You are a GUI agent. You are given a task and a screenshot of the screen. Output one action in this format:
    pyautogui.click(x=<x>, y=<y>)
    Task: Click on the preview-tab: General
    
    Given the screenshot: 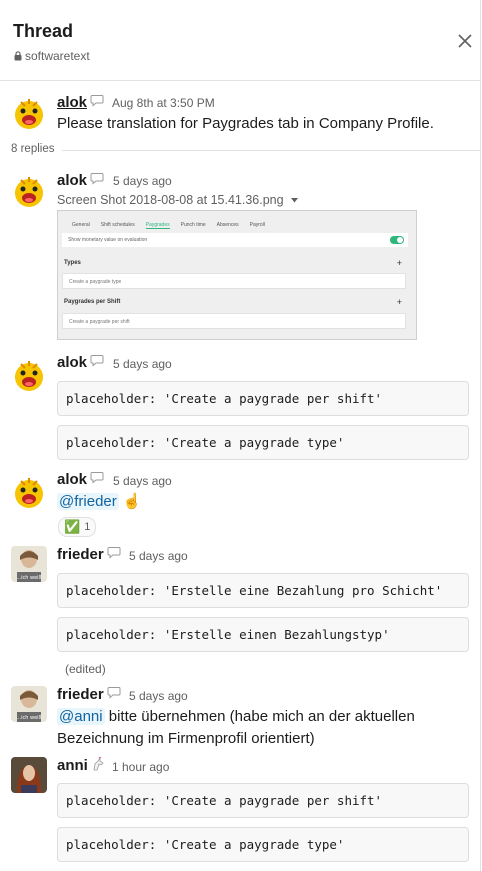 What is the action you would take?
    pyautogui.click(x=81, y=225)
    